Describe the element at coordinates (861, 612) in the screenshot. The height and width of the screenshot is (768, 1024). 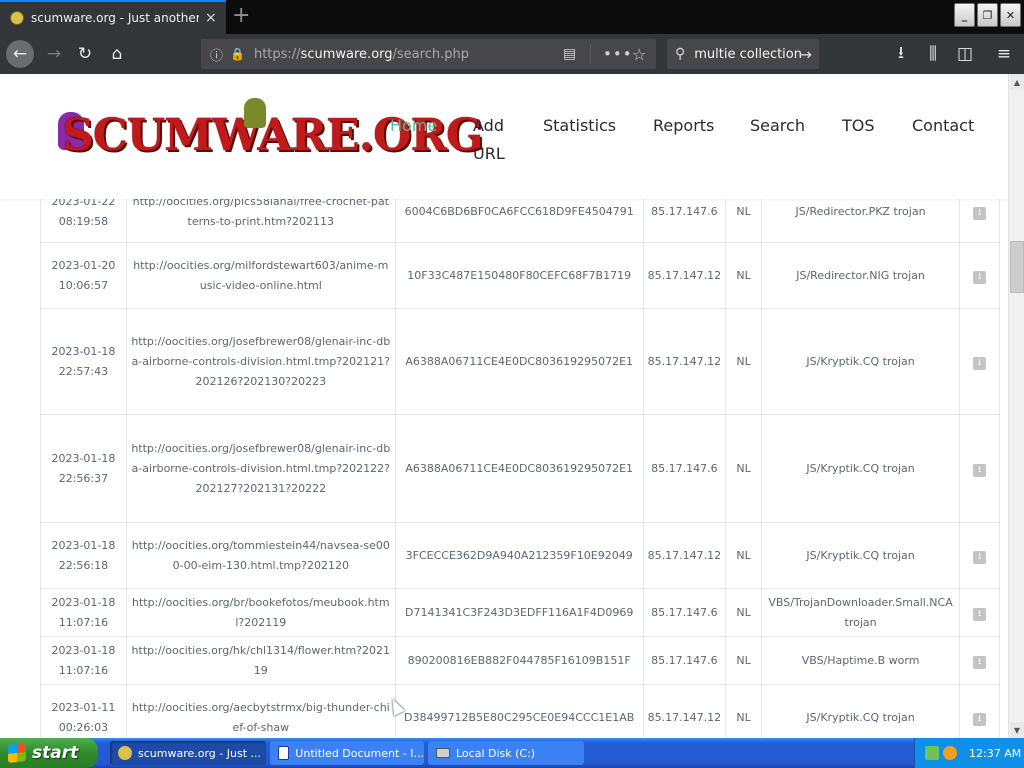
I see `threat-cell: VBS/TrojanDownloader.Small.NCA trojan` at that location.